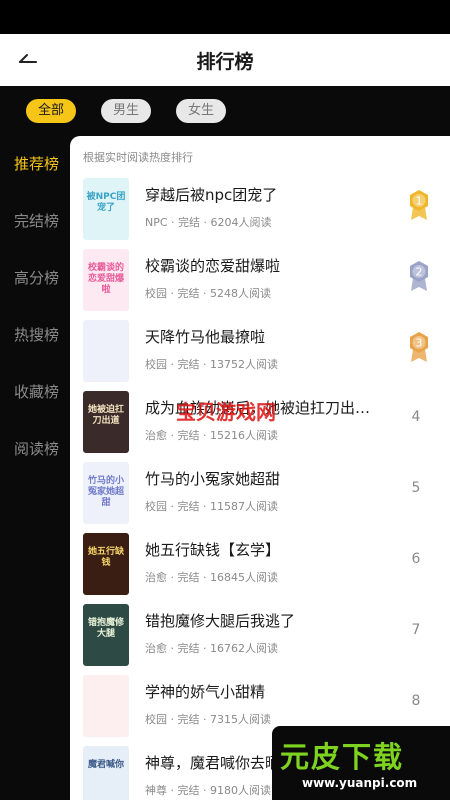 The height and width of the screenshot is (800, 450). I want to click on book-title: 竹马的小冤家她超甜, so click(213, 479).